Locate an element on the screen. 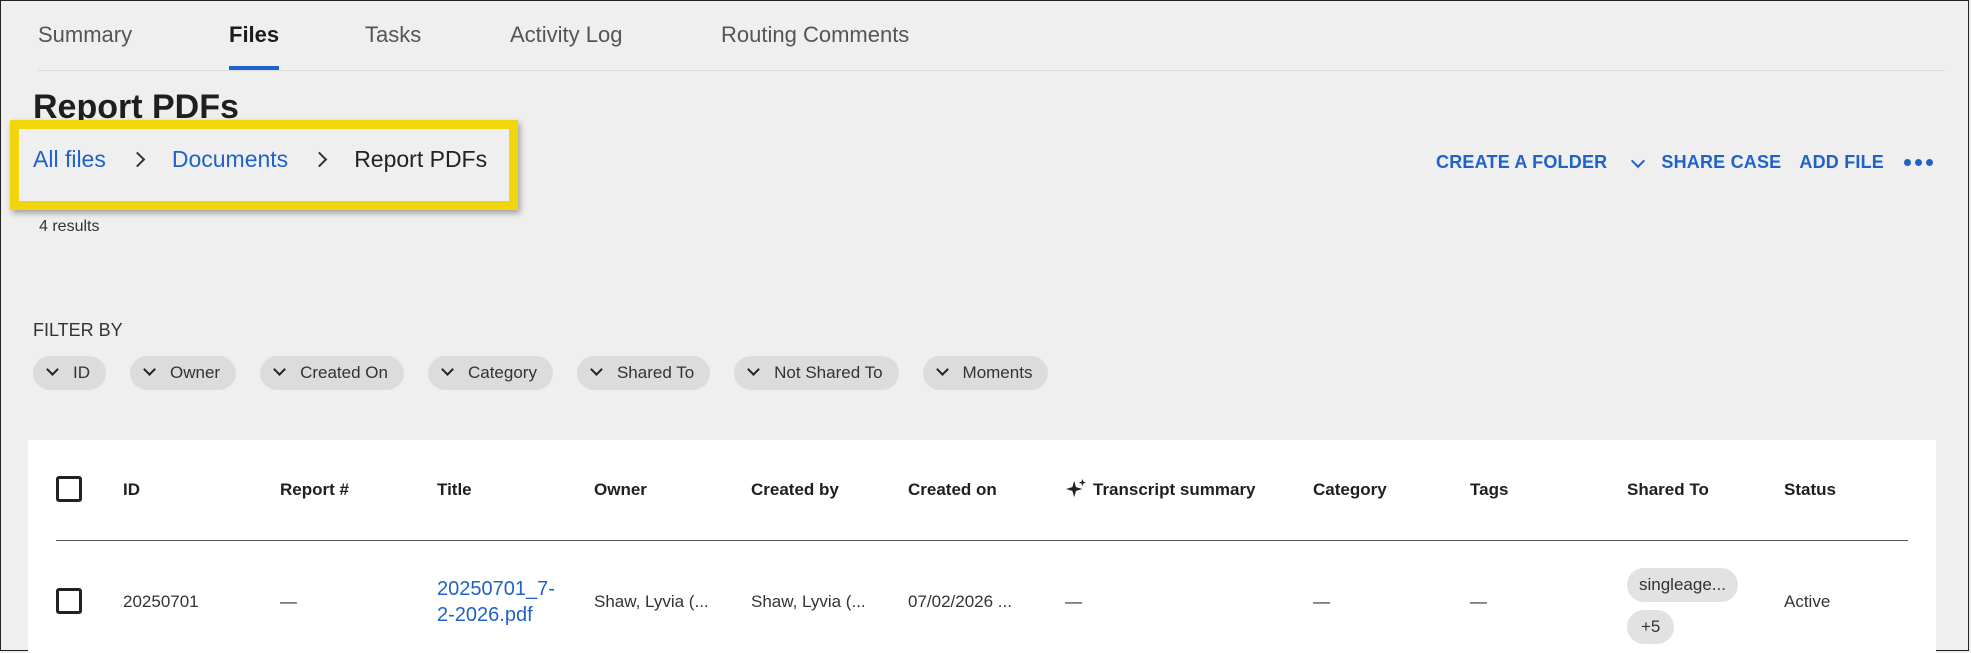  filter-owner: Owner is located at coordinates (183, 373).